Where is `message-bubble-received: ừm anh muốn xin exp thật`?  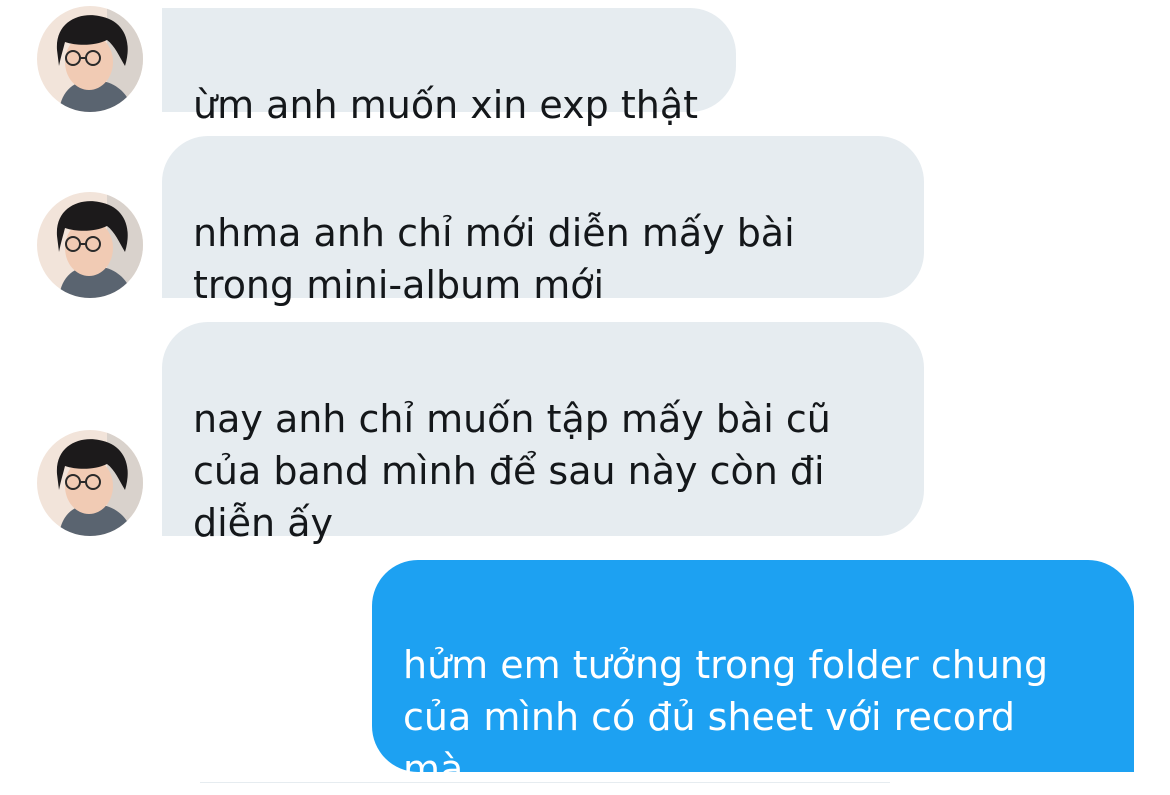
message-bubble-received: ừm anh muốn xin exp thật is located at coordinates (449, 67).